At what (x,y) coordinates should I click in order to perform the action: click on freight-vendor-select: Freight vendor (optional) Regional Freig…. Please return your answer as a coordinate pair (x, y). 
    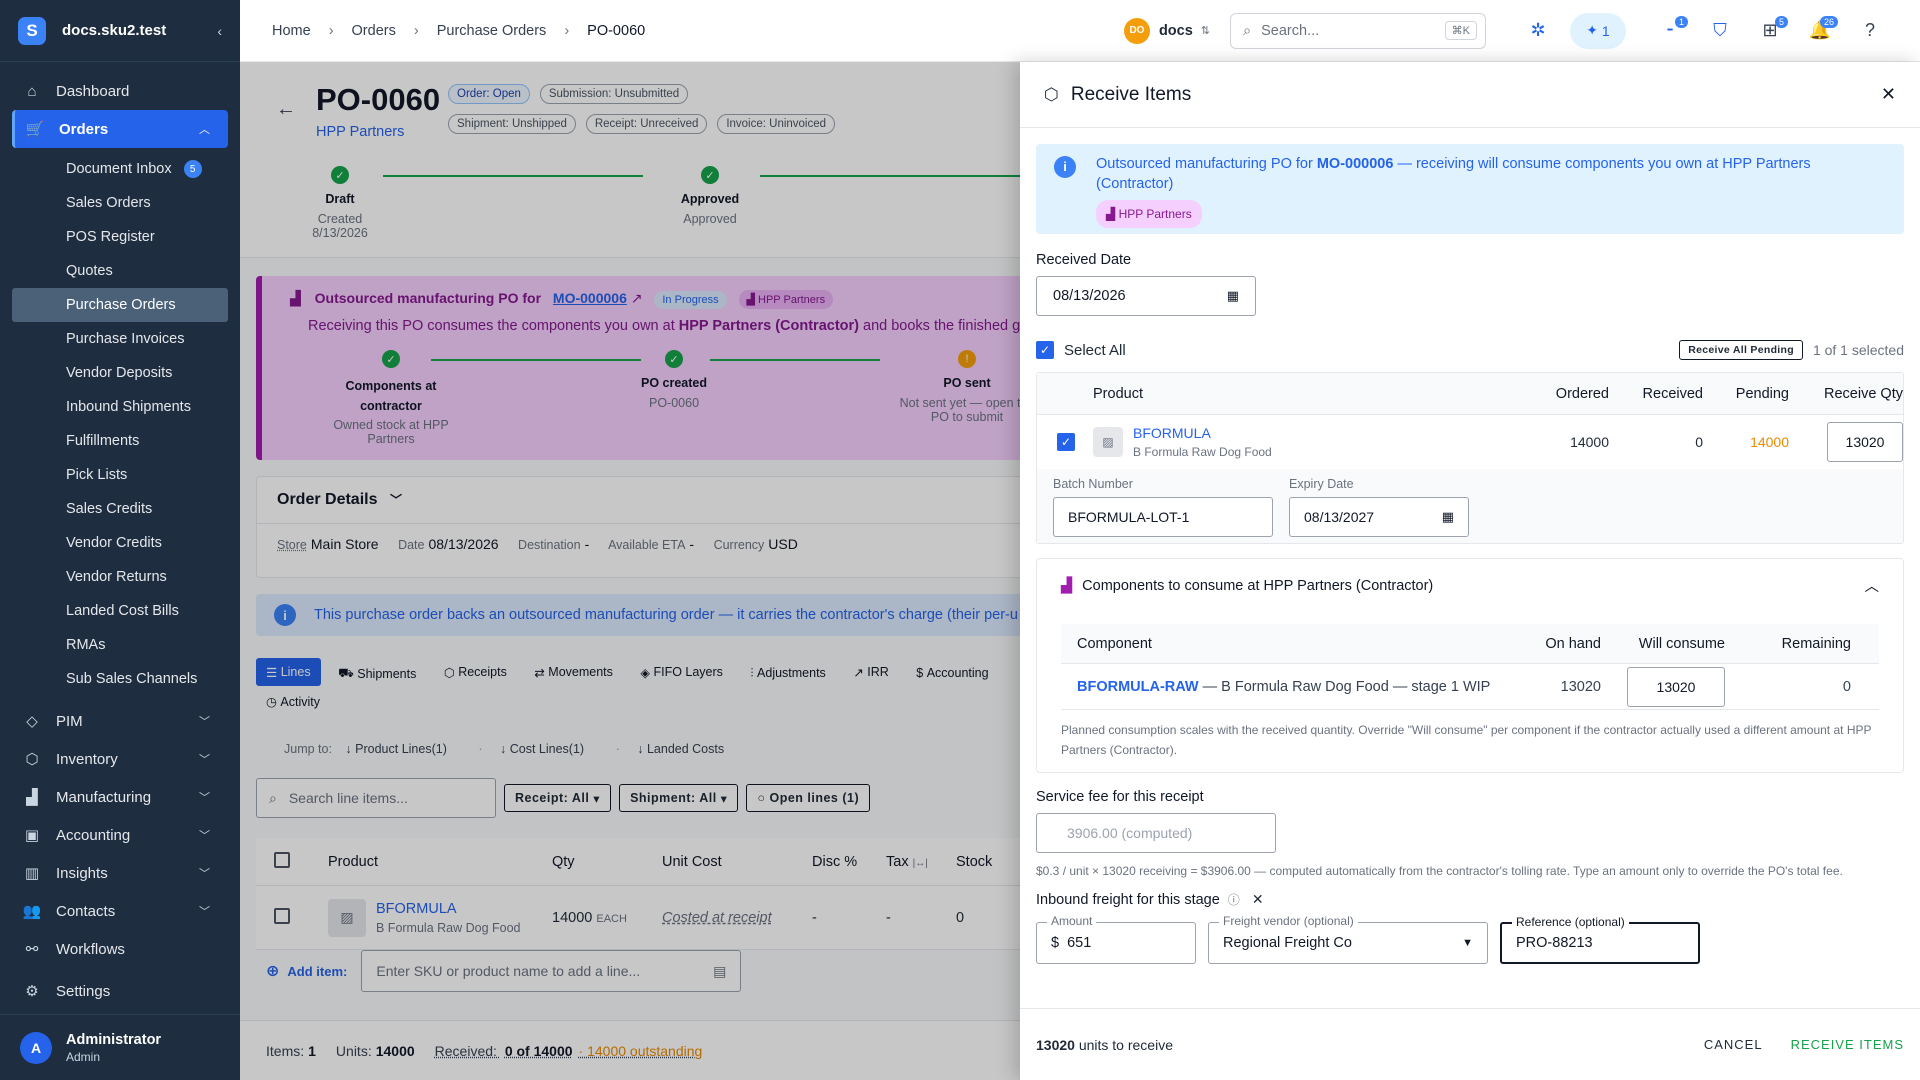
    Looking at the image, I should click on (1348, 939).